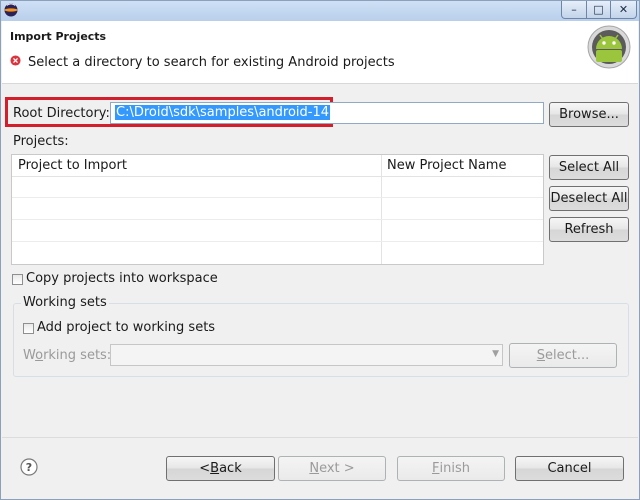 Image resolution: width=640 pixels, height=500 pixels. Describe the element at coordinates (609, 47) in the screenshot. I see `android-logo` at that location.